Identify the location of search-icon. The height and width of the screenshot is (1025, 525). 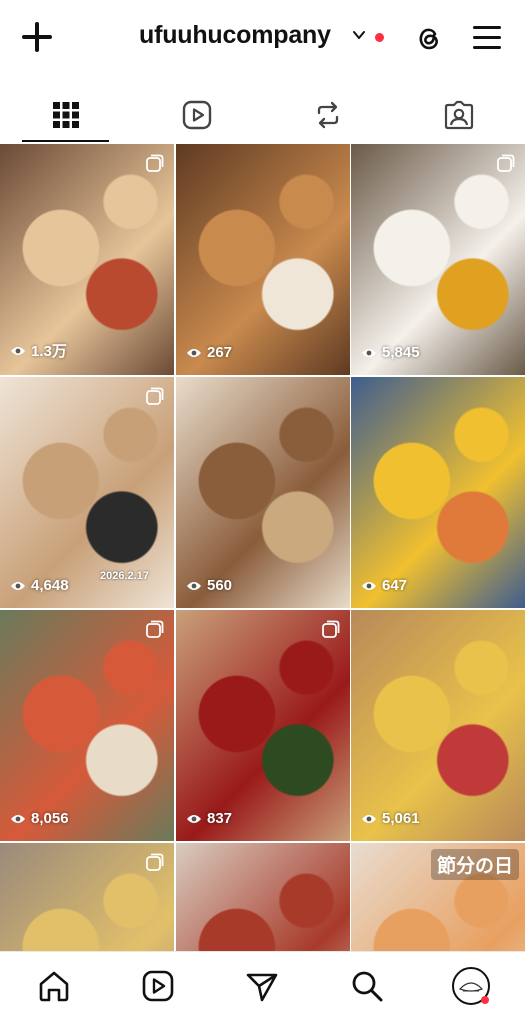
(367, 986).